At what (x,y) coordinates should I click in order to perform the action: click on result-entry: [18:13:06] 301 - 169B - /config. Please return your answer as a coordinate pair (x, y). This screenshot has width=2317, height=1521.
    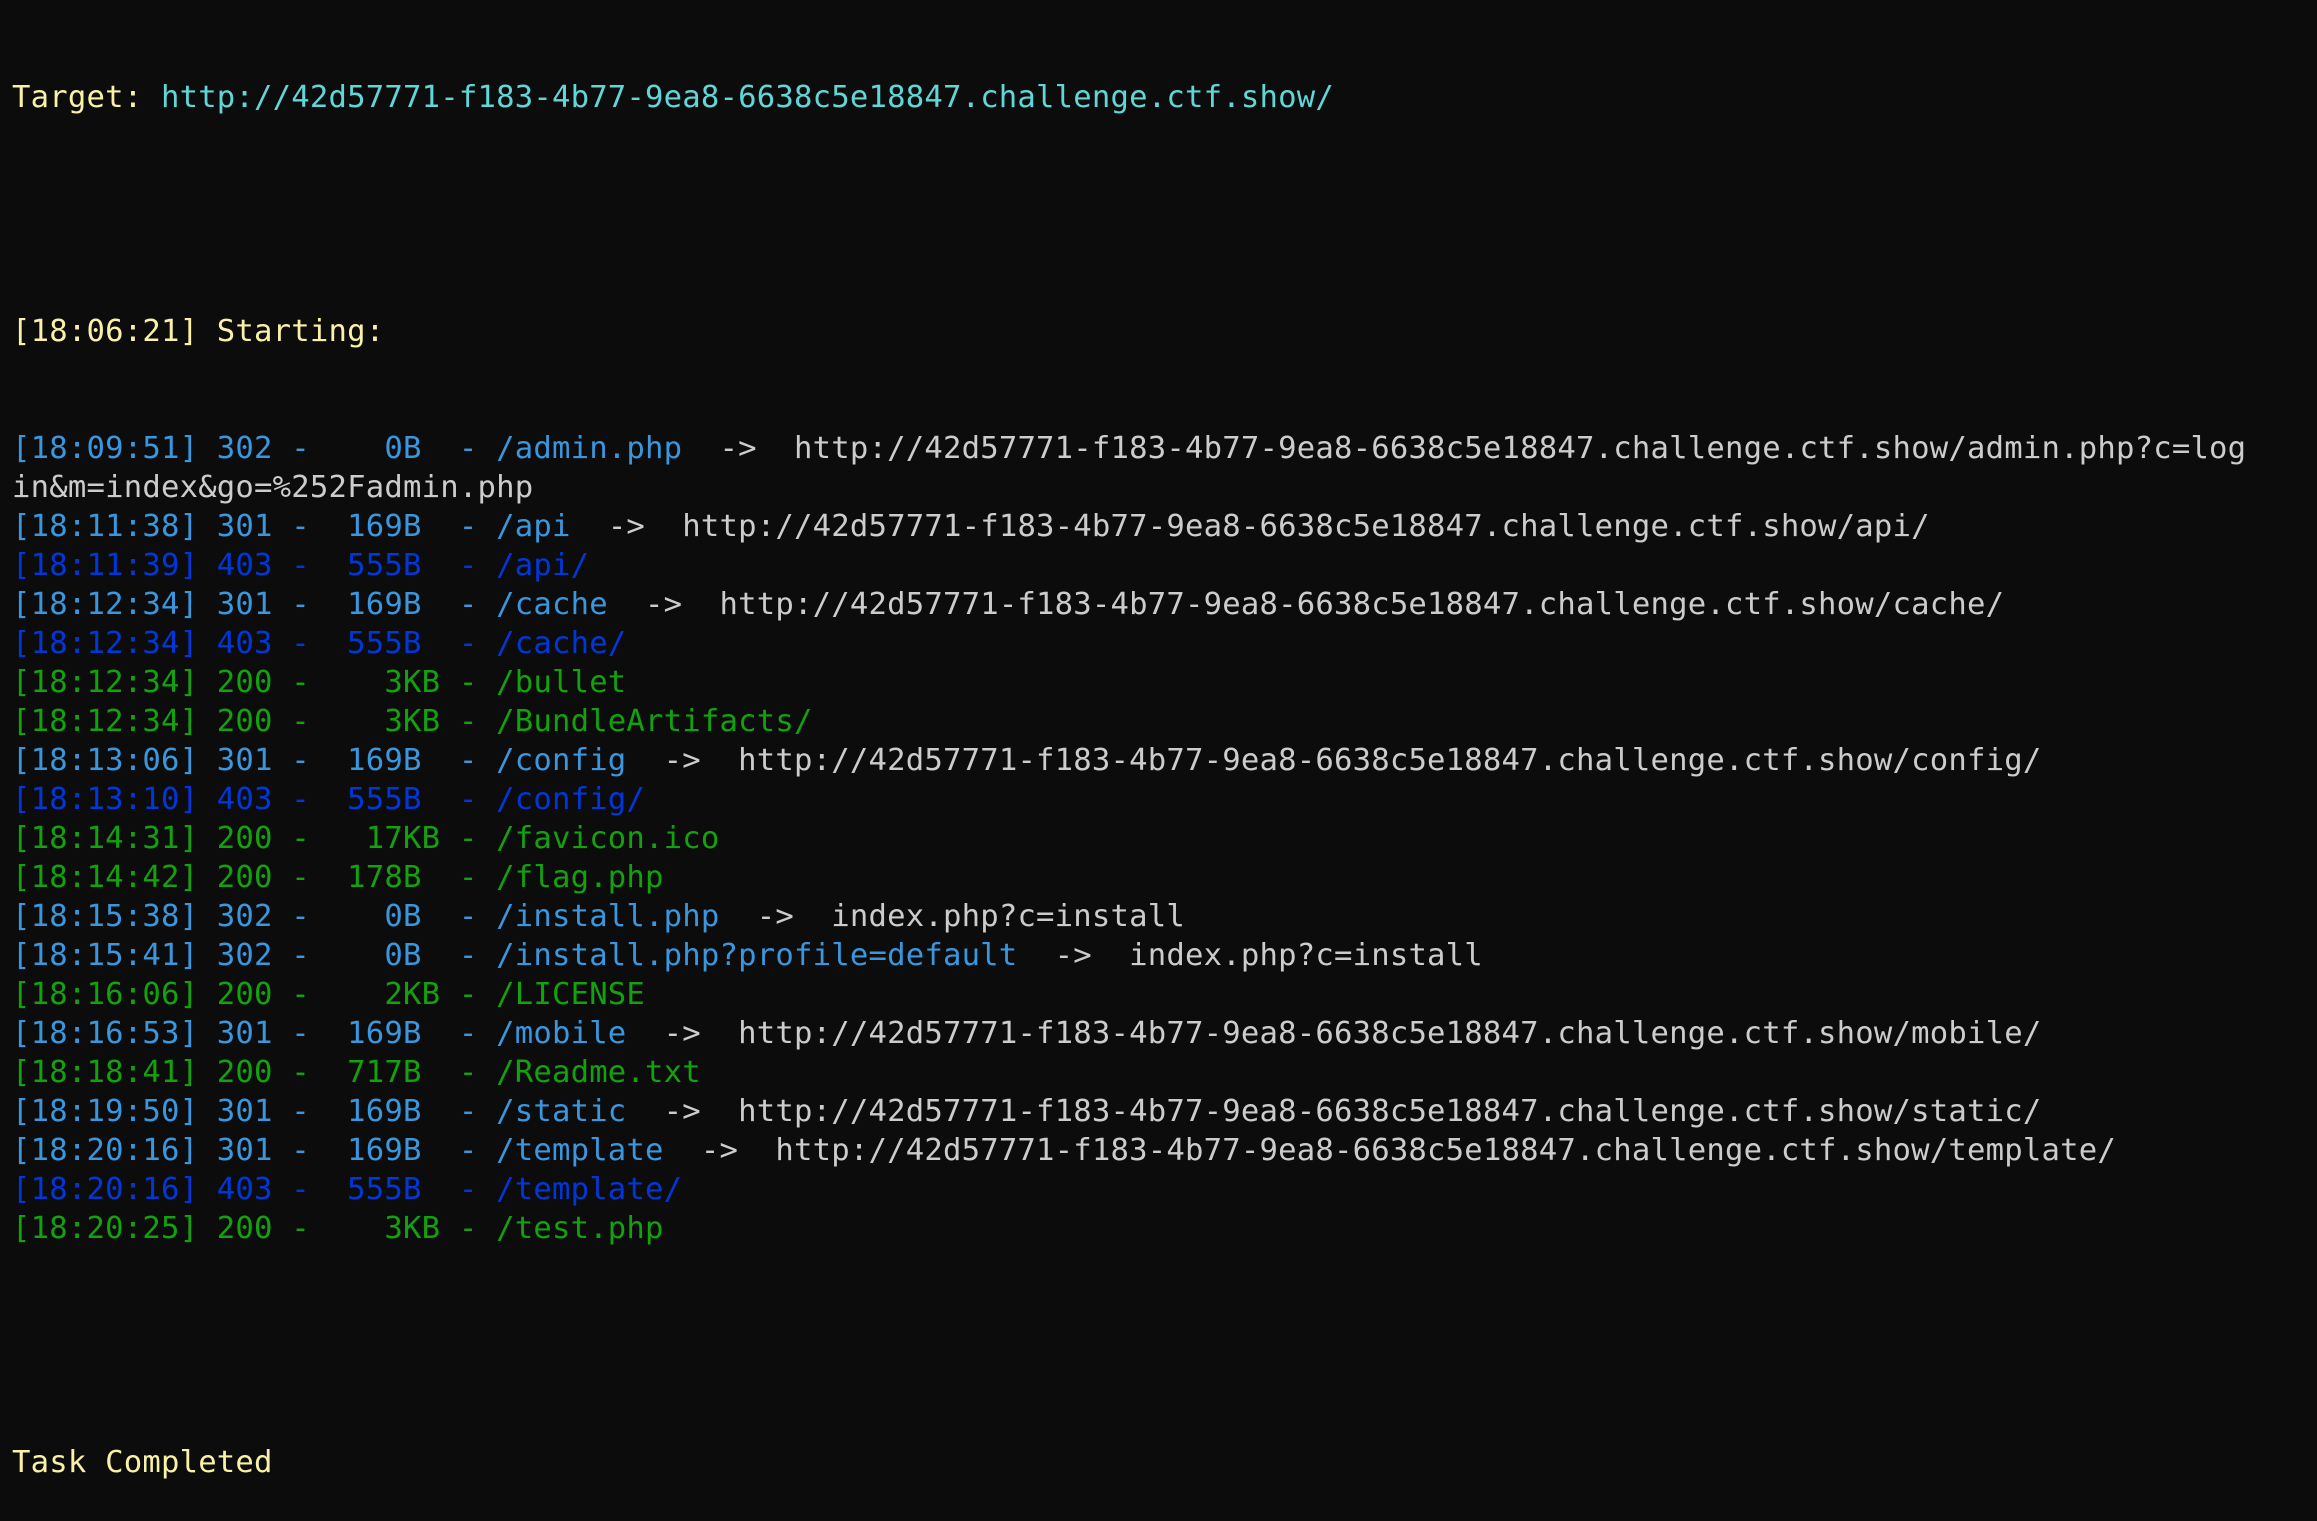
    Looking at the image, I should click on (319, 760).